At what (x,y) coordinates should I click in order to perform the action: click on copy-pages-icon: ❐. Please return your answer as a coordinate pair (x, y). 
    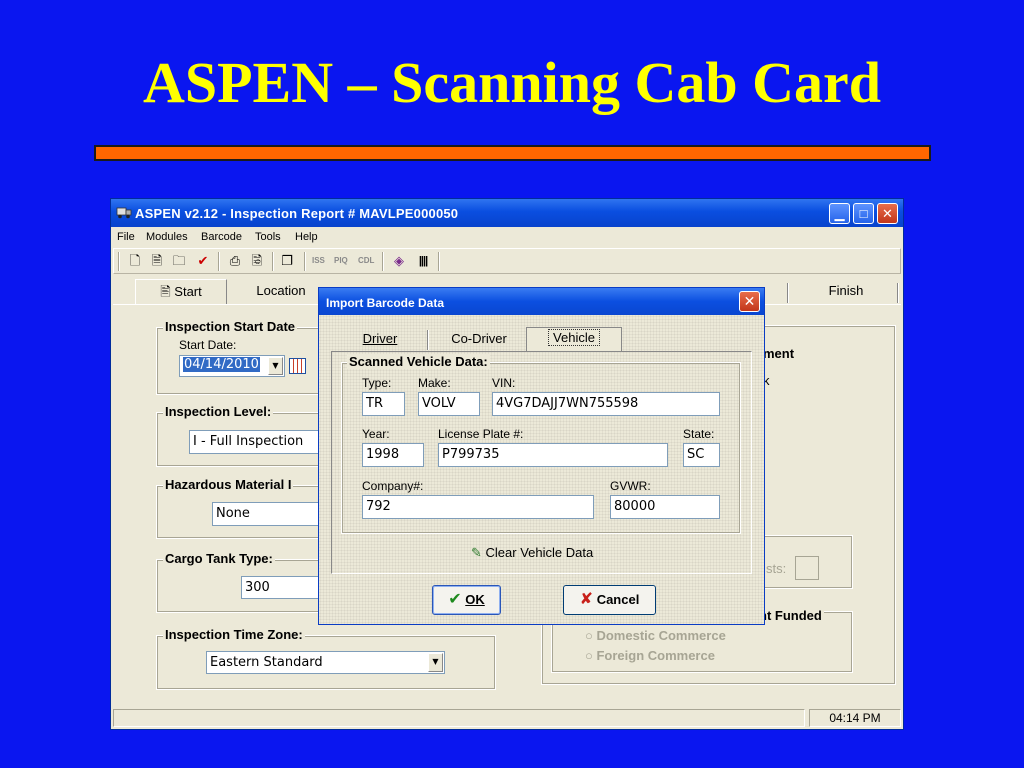
    Looking at the image, I should click on (287, 261).